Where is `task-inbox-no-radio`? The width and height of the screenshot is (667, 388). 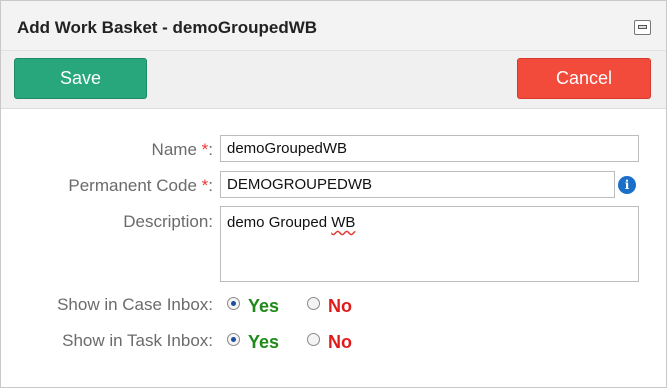 task-inbox-no-radio is located at coordinates (313, 339).